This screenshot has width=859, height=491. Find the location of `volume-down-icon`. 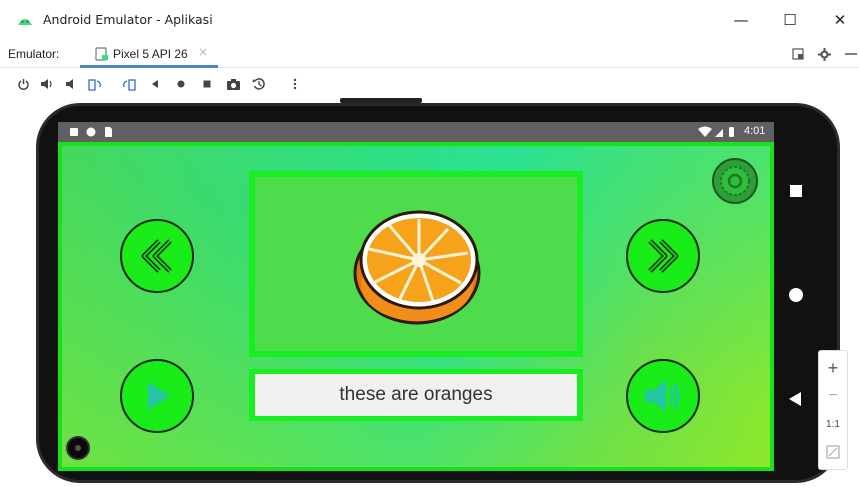

volume-down-icon is located at coordinates (71, 84).